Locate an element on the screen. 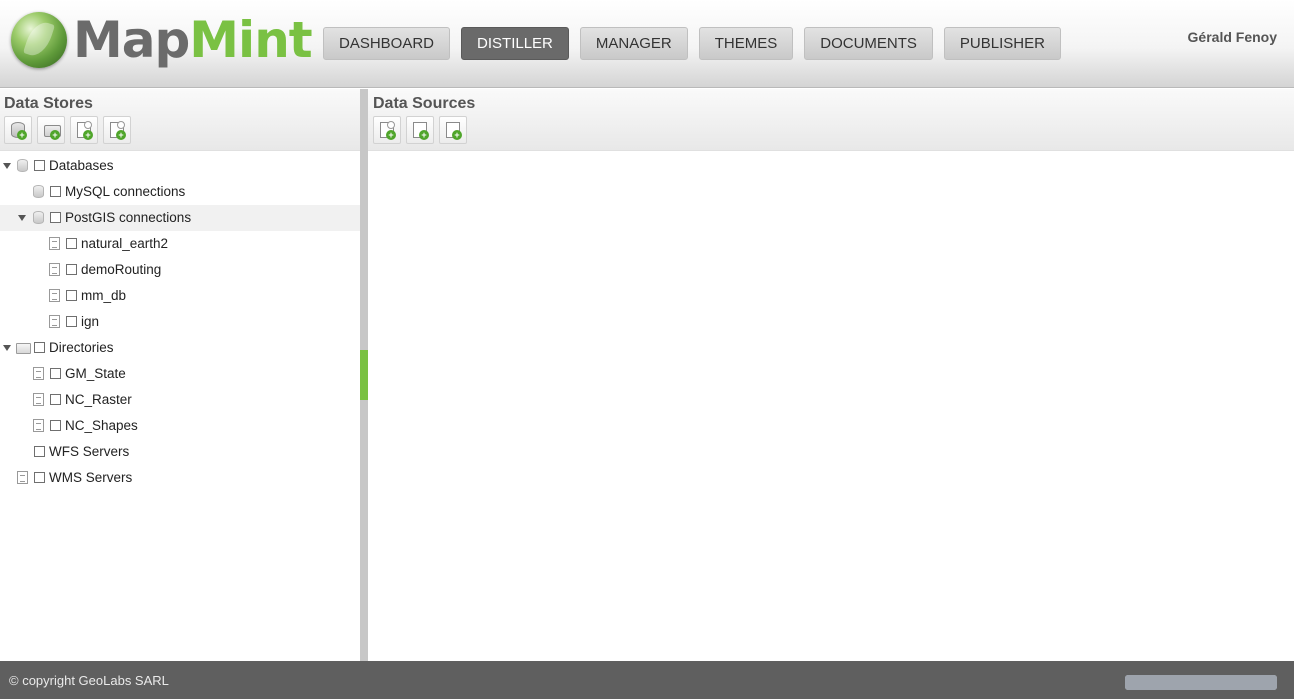 The width and height of the screenshot is (1294, 699). tree-node-databases: Databases is located at coordinates (180, 166).